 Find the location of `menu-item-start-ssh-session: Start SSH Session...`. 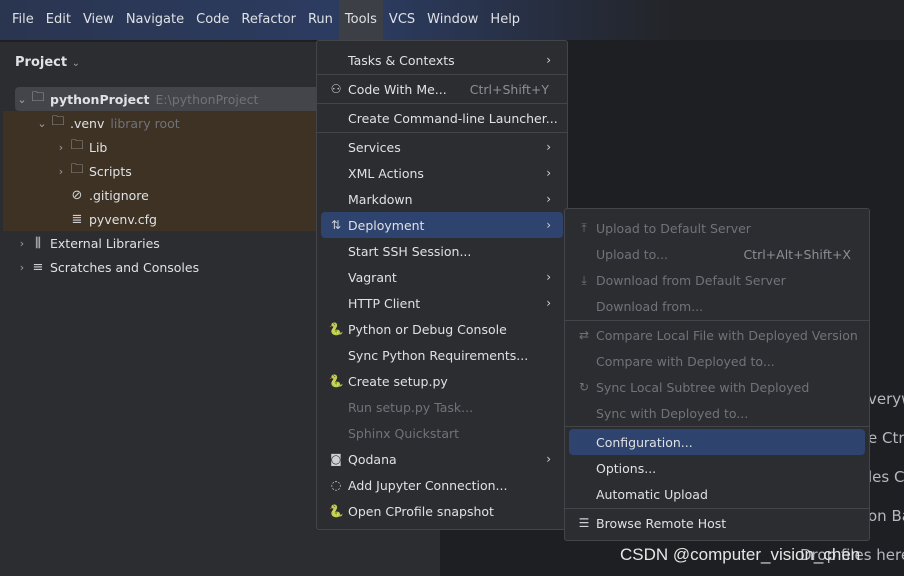

menu-item-start-ssh-session: Start SSH Session... is located at coordinates (442, 251).